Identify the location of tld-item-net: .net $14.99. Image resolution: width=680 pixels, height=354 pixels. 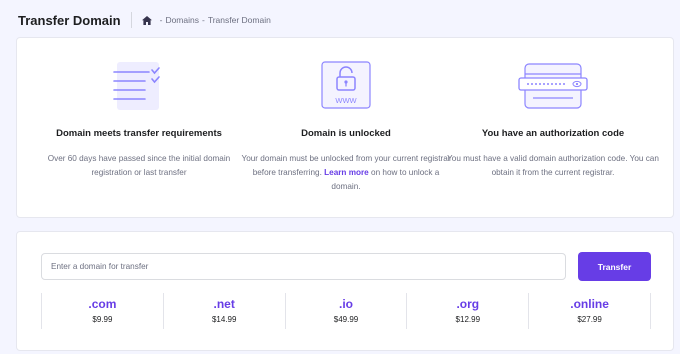
(223, 311).